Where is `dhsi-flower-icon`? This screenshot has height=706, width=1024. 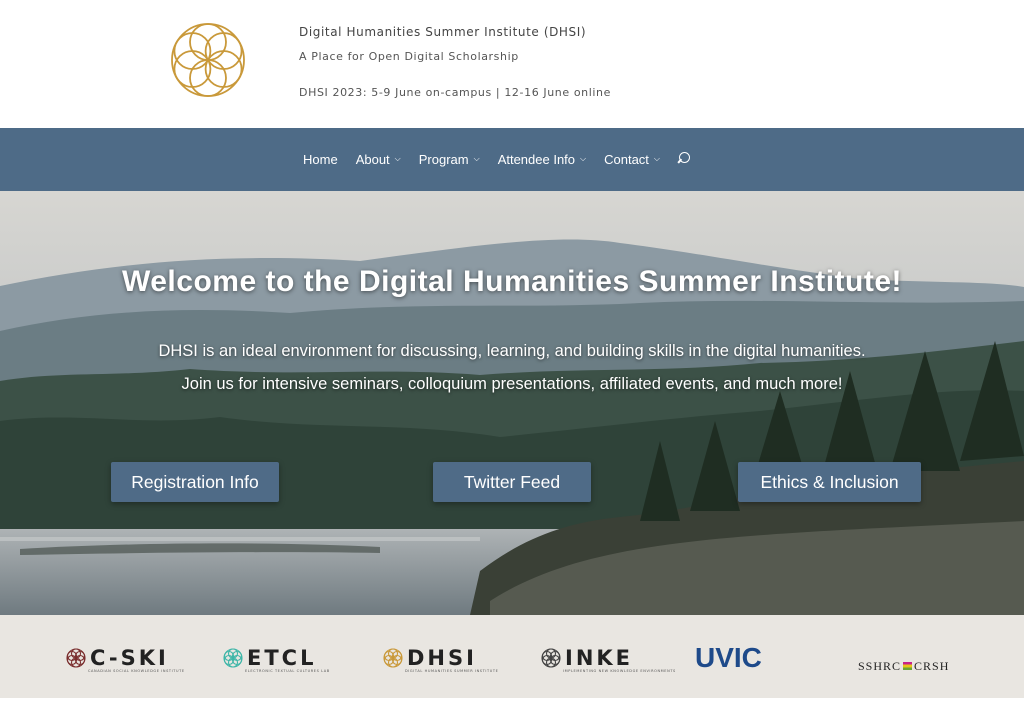 dhsi-flower-icon is located at coordinates (393, 658).